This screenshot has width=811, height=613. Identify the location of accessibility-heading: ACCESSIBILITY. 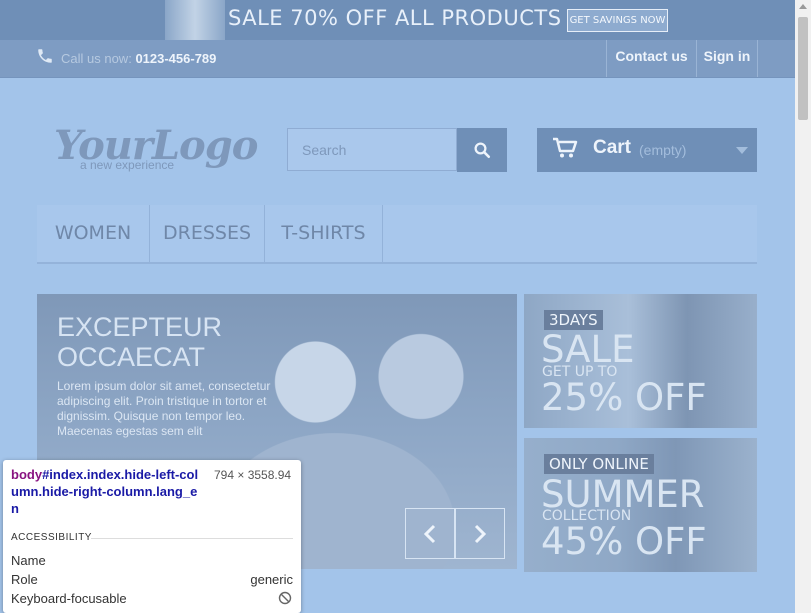
(51, 537).